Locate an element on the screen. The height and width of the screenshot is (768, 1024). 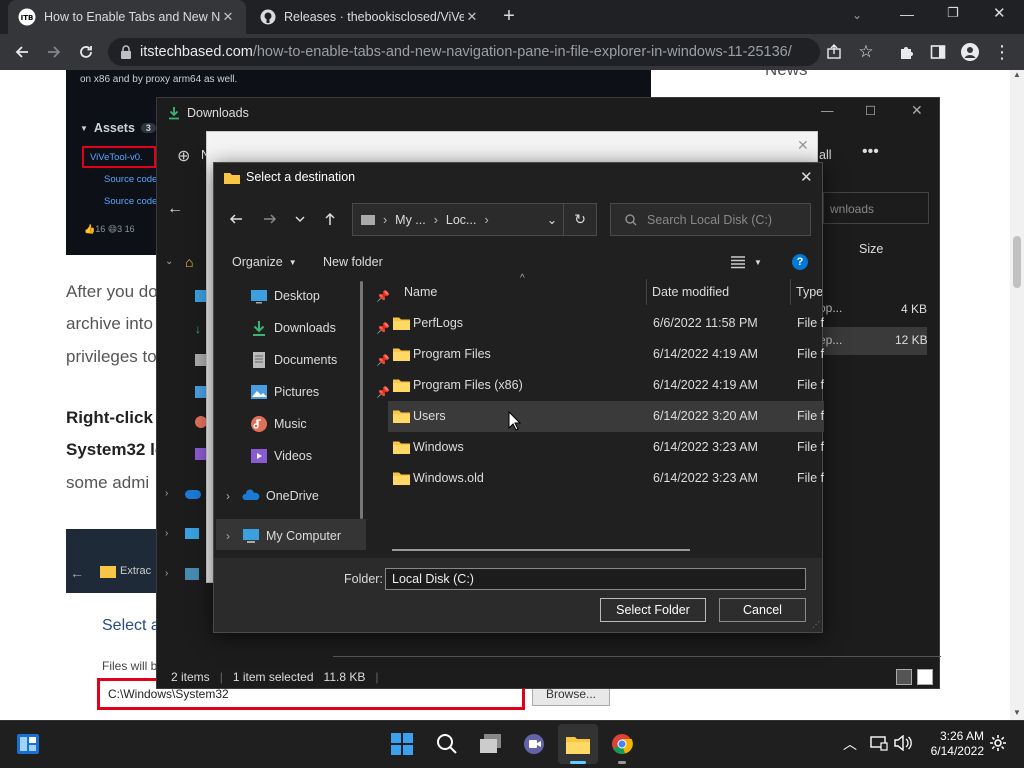
widgets-icon is located at coordinates (28, 744).